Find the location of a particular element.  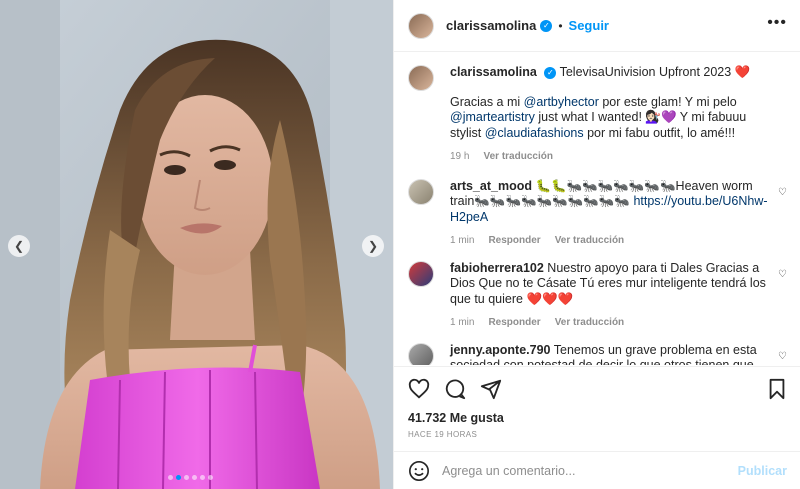

post-timestamp: HACE 19 HORAS is located at coordinates (443, 434).